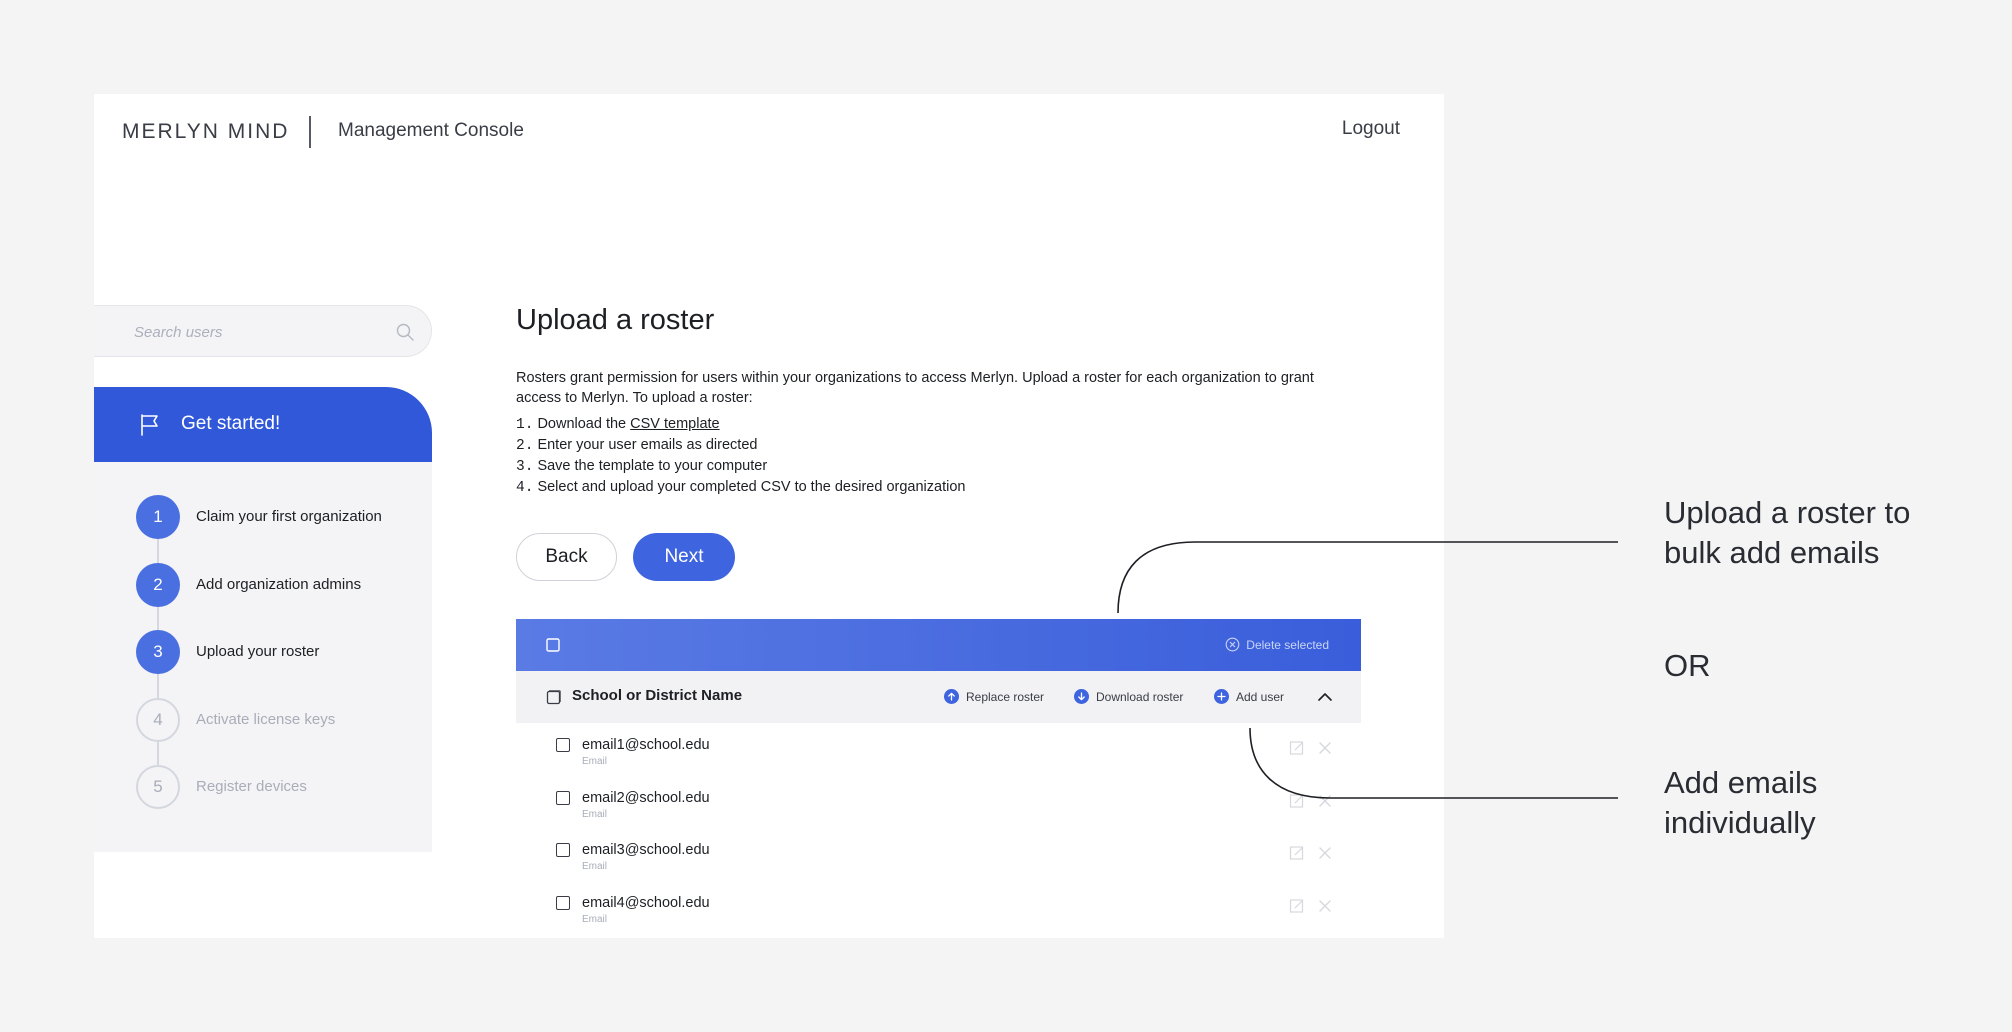  I want to click on instruction-item: 3. Save the template to your computer, so click(642, 466).